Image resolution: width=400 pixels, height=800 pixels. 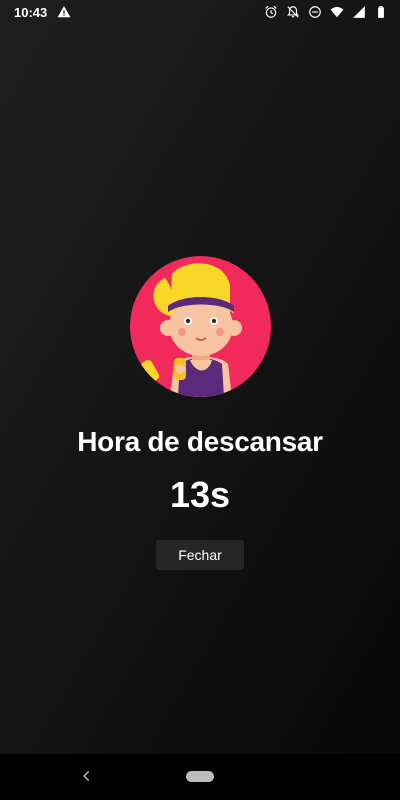 What do you see at coordinates (200, 441) in the screenshot?
I see `rest-title: Hora de descansar` at bounding box center [200, 441].